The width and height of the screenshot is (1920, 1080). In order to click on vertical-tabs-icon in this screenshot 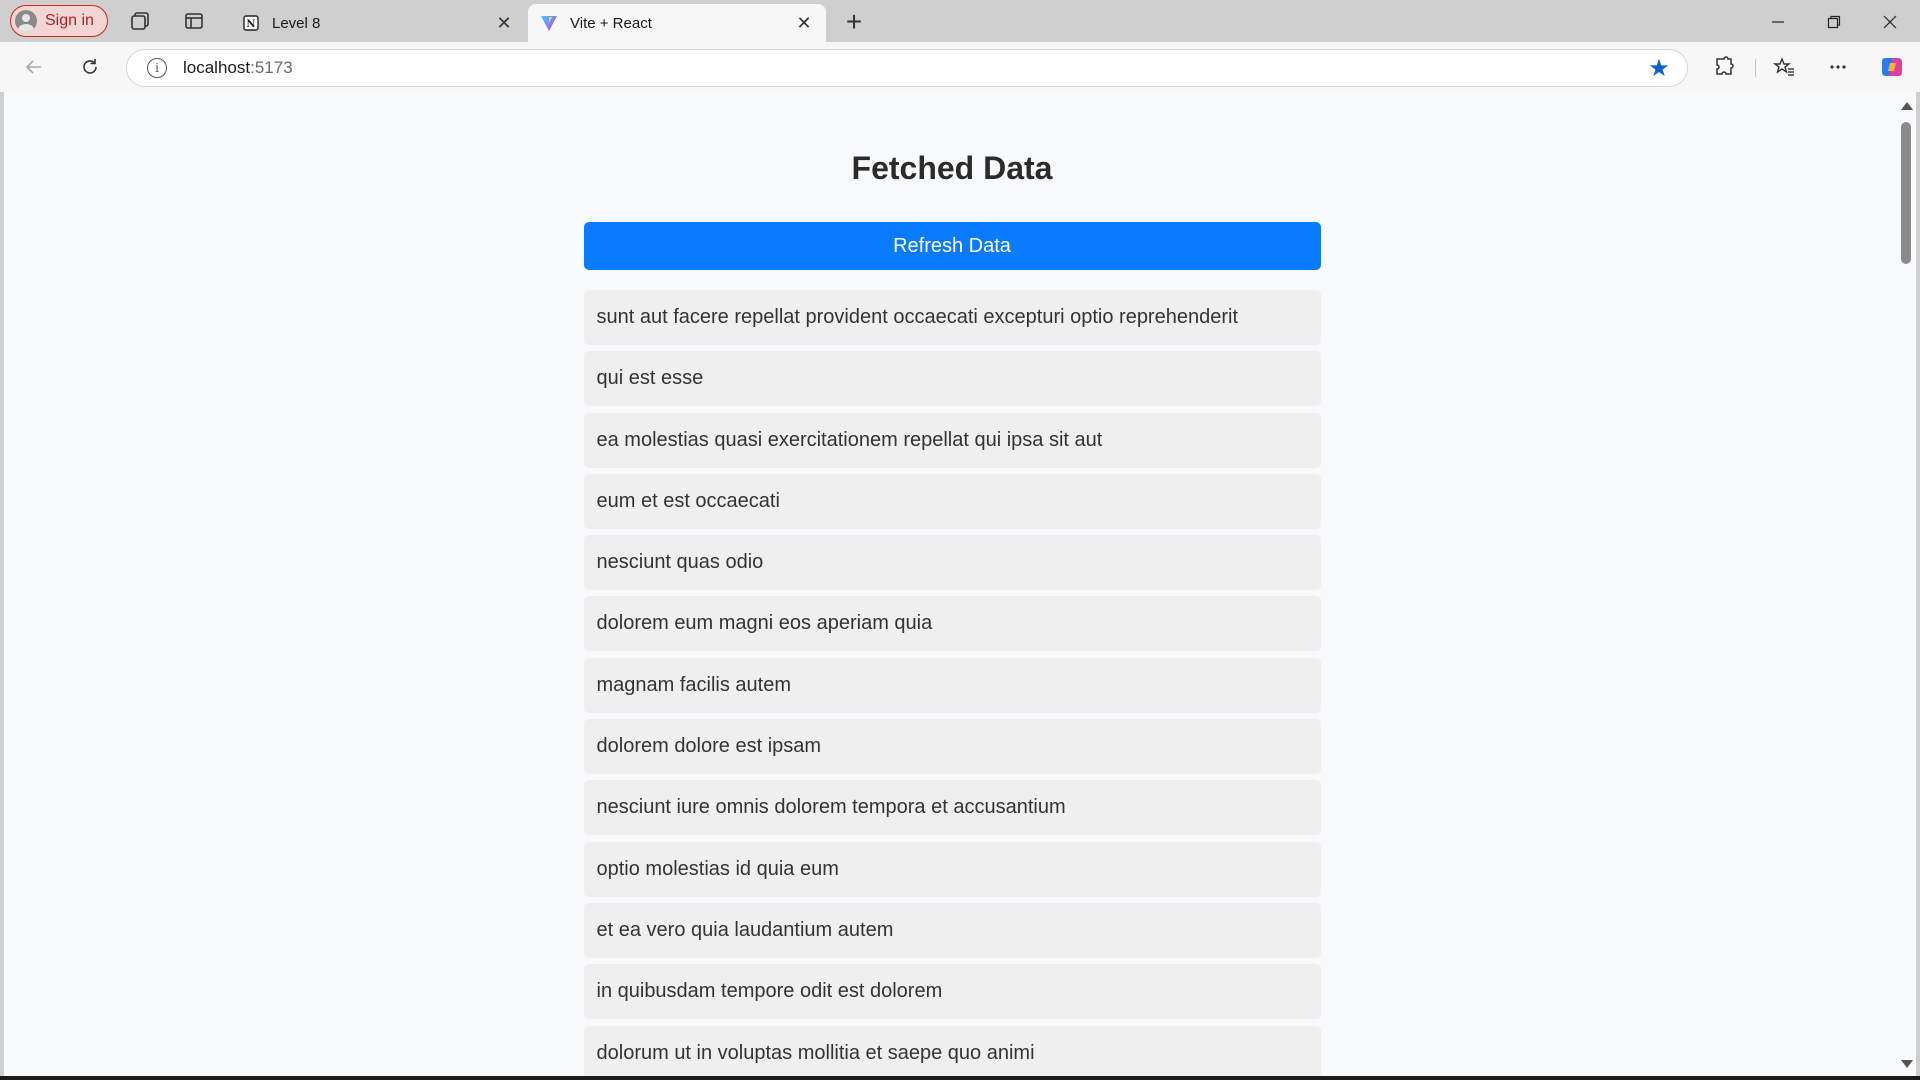, I will do `click(194, 21)`.